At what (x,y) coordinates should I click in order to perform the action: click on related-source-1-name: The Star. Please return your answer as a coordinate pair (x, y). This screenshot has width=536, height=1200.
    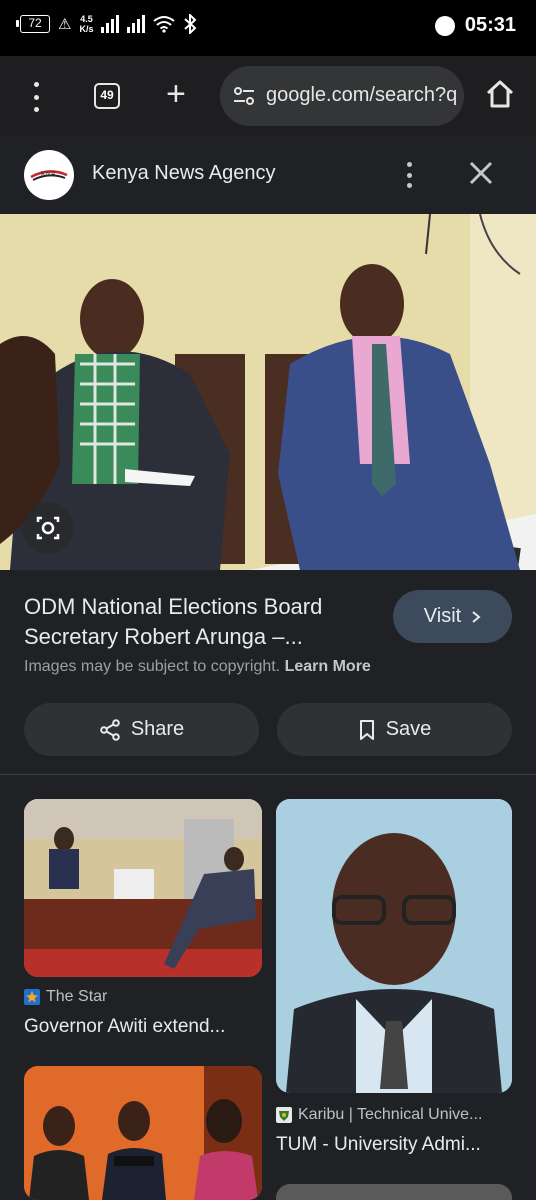
    Looking at the image, I should click on (77, 996).